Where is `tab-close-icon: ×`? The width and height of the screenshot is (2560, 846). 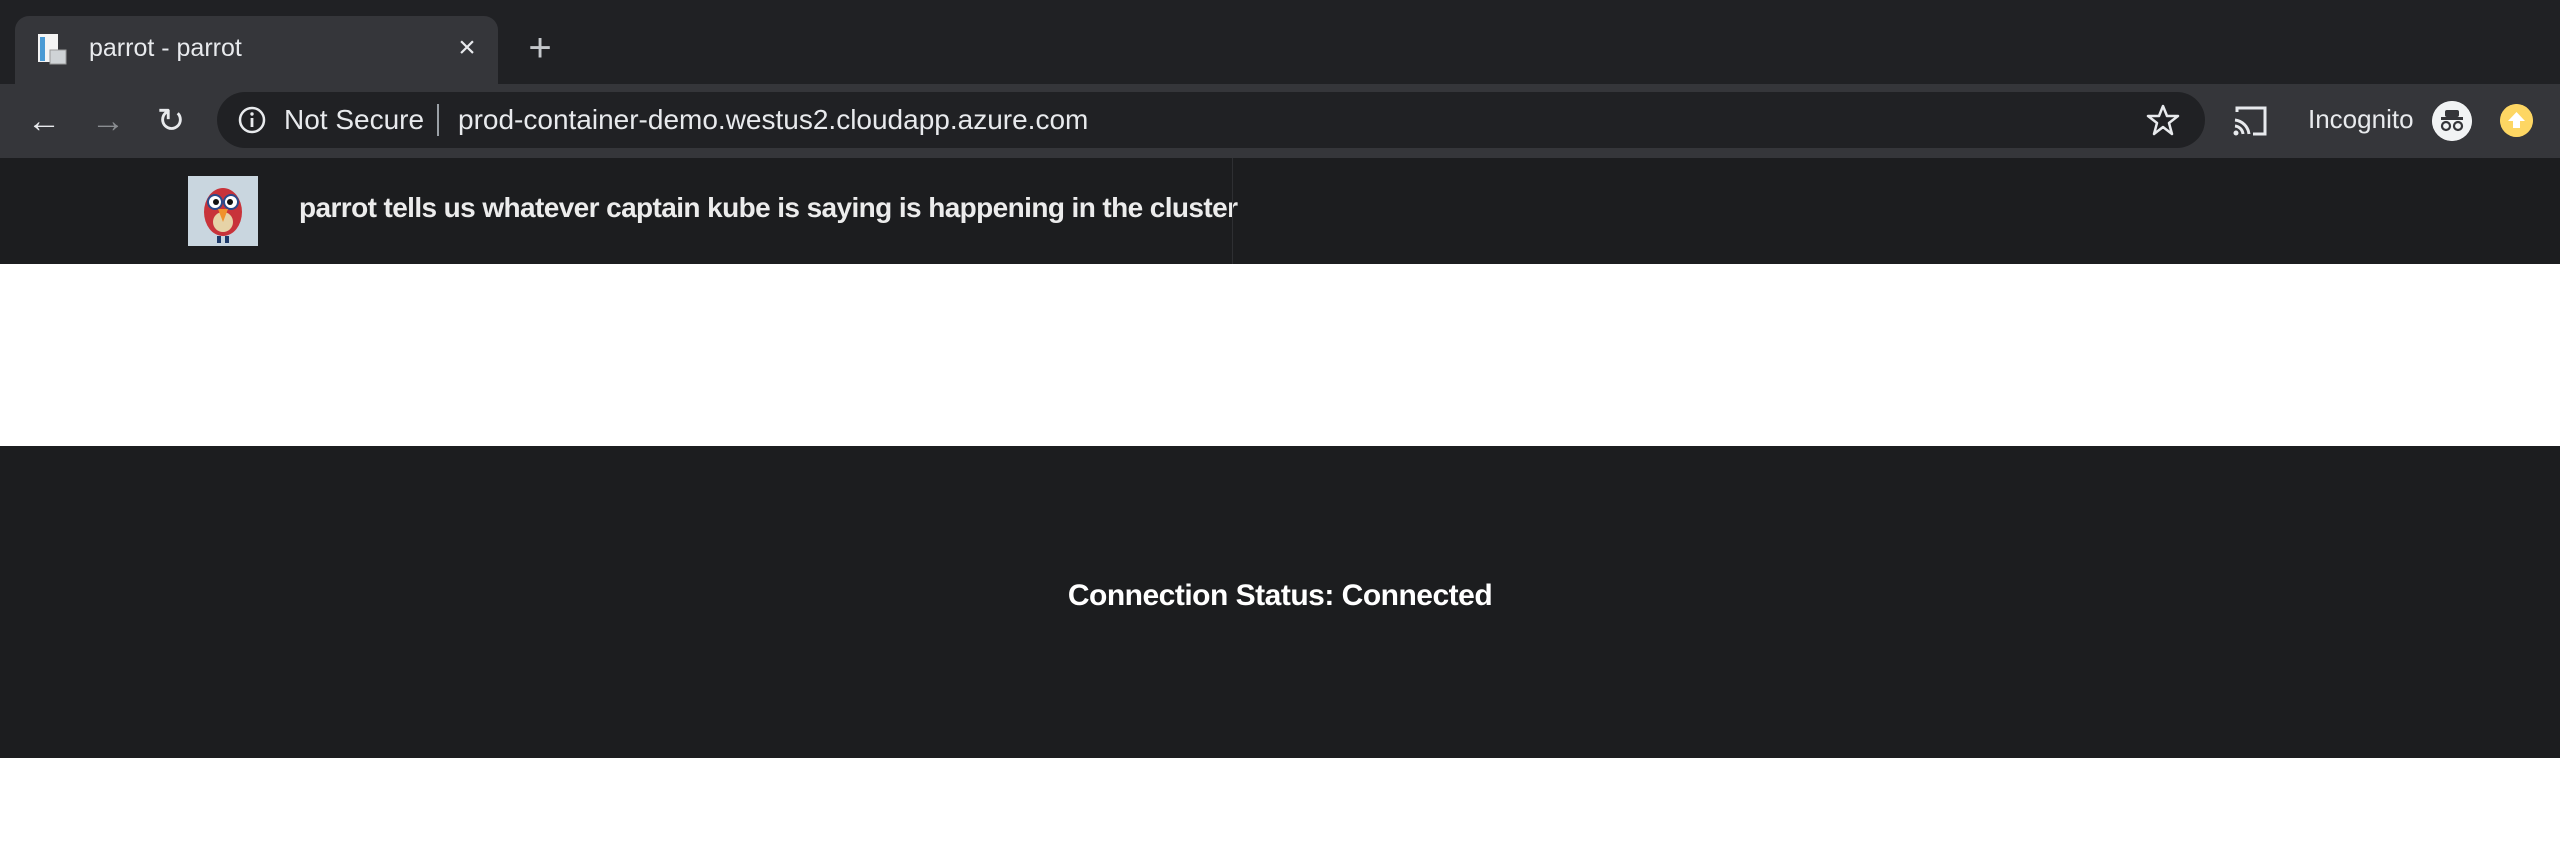
tab-close-icon: × is located at coordinates (467, 48).